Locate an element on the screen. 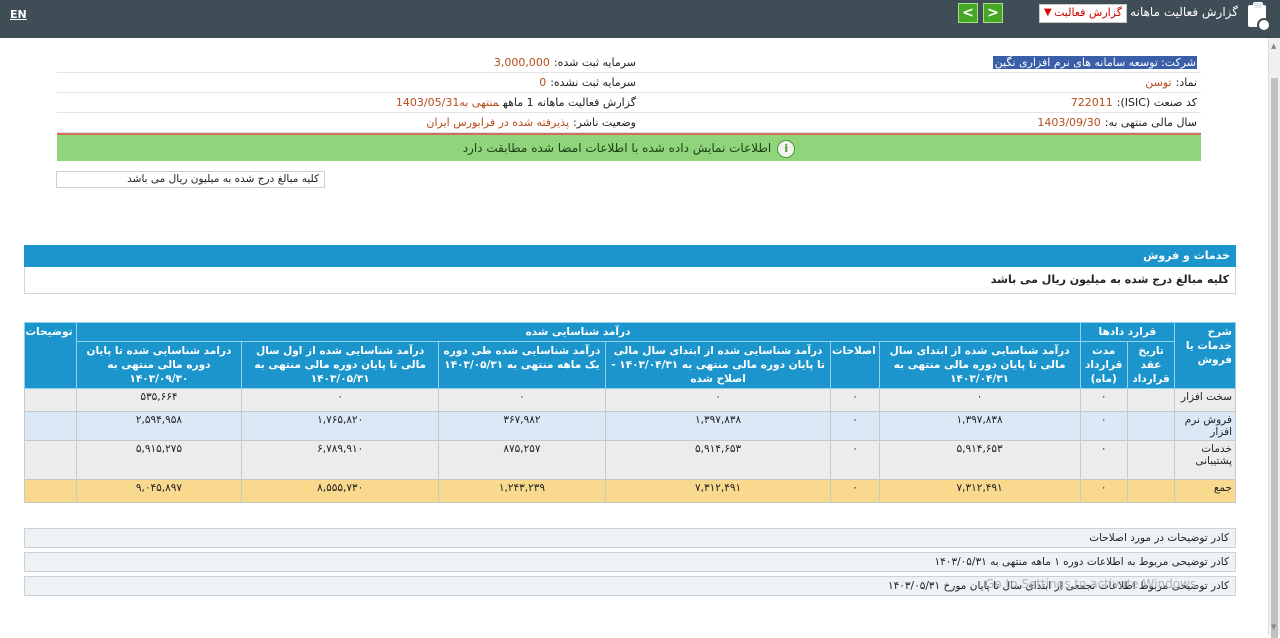  publisher-status-label: وضعیت ناشر: is located at coordinates (604, 122).